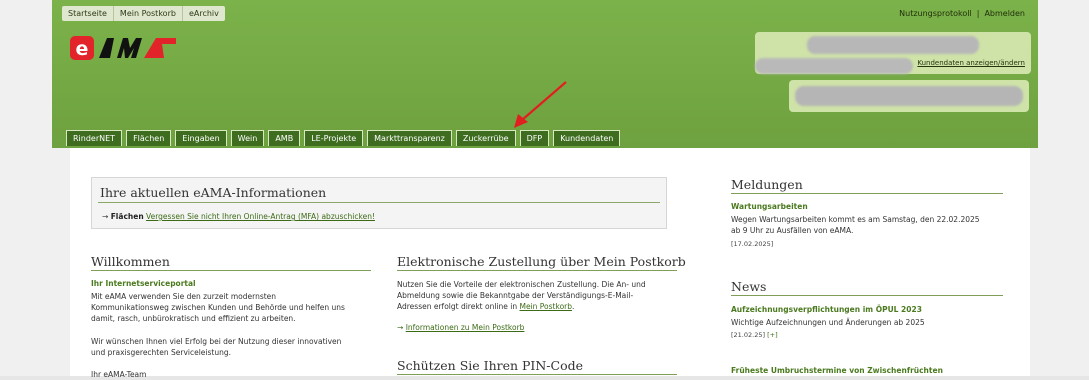  What do you see at coordinates (534, 138) in the screenshot?
I see `tab-dfp: DFP` at bounding box center [534, 138].